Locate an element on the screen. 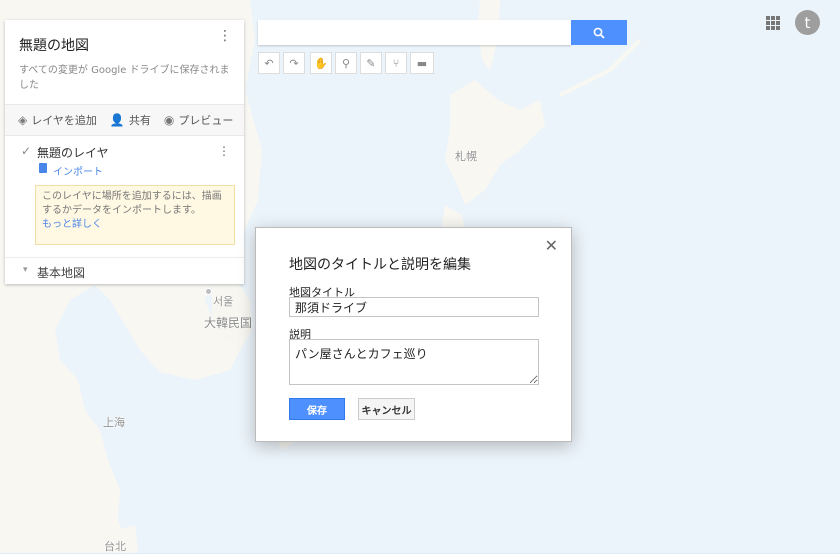 The image size is (840, 554). import-link: インポート is located at coordinates (78, 170).